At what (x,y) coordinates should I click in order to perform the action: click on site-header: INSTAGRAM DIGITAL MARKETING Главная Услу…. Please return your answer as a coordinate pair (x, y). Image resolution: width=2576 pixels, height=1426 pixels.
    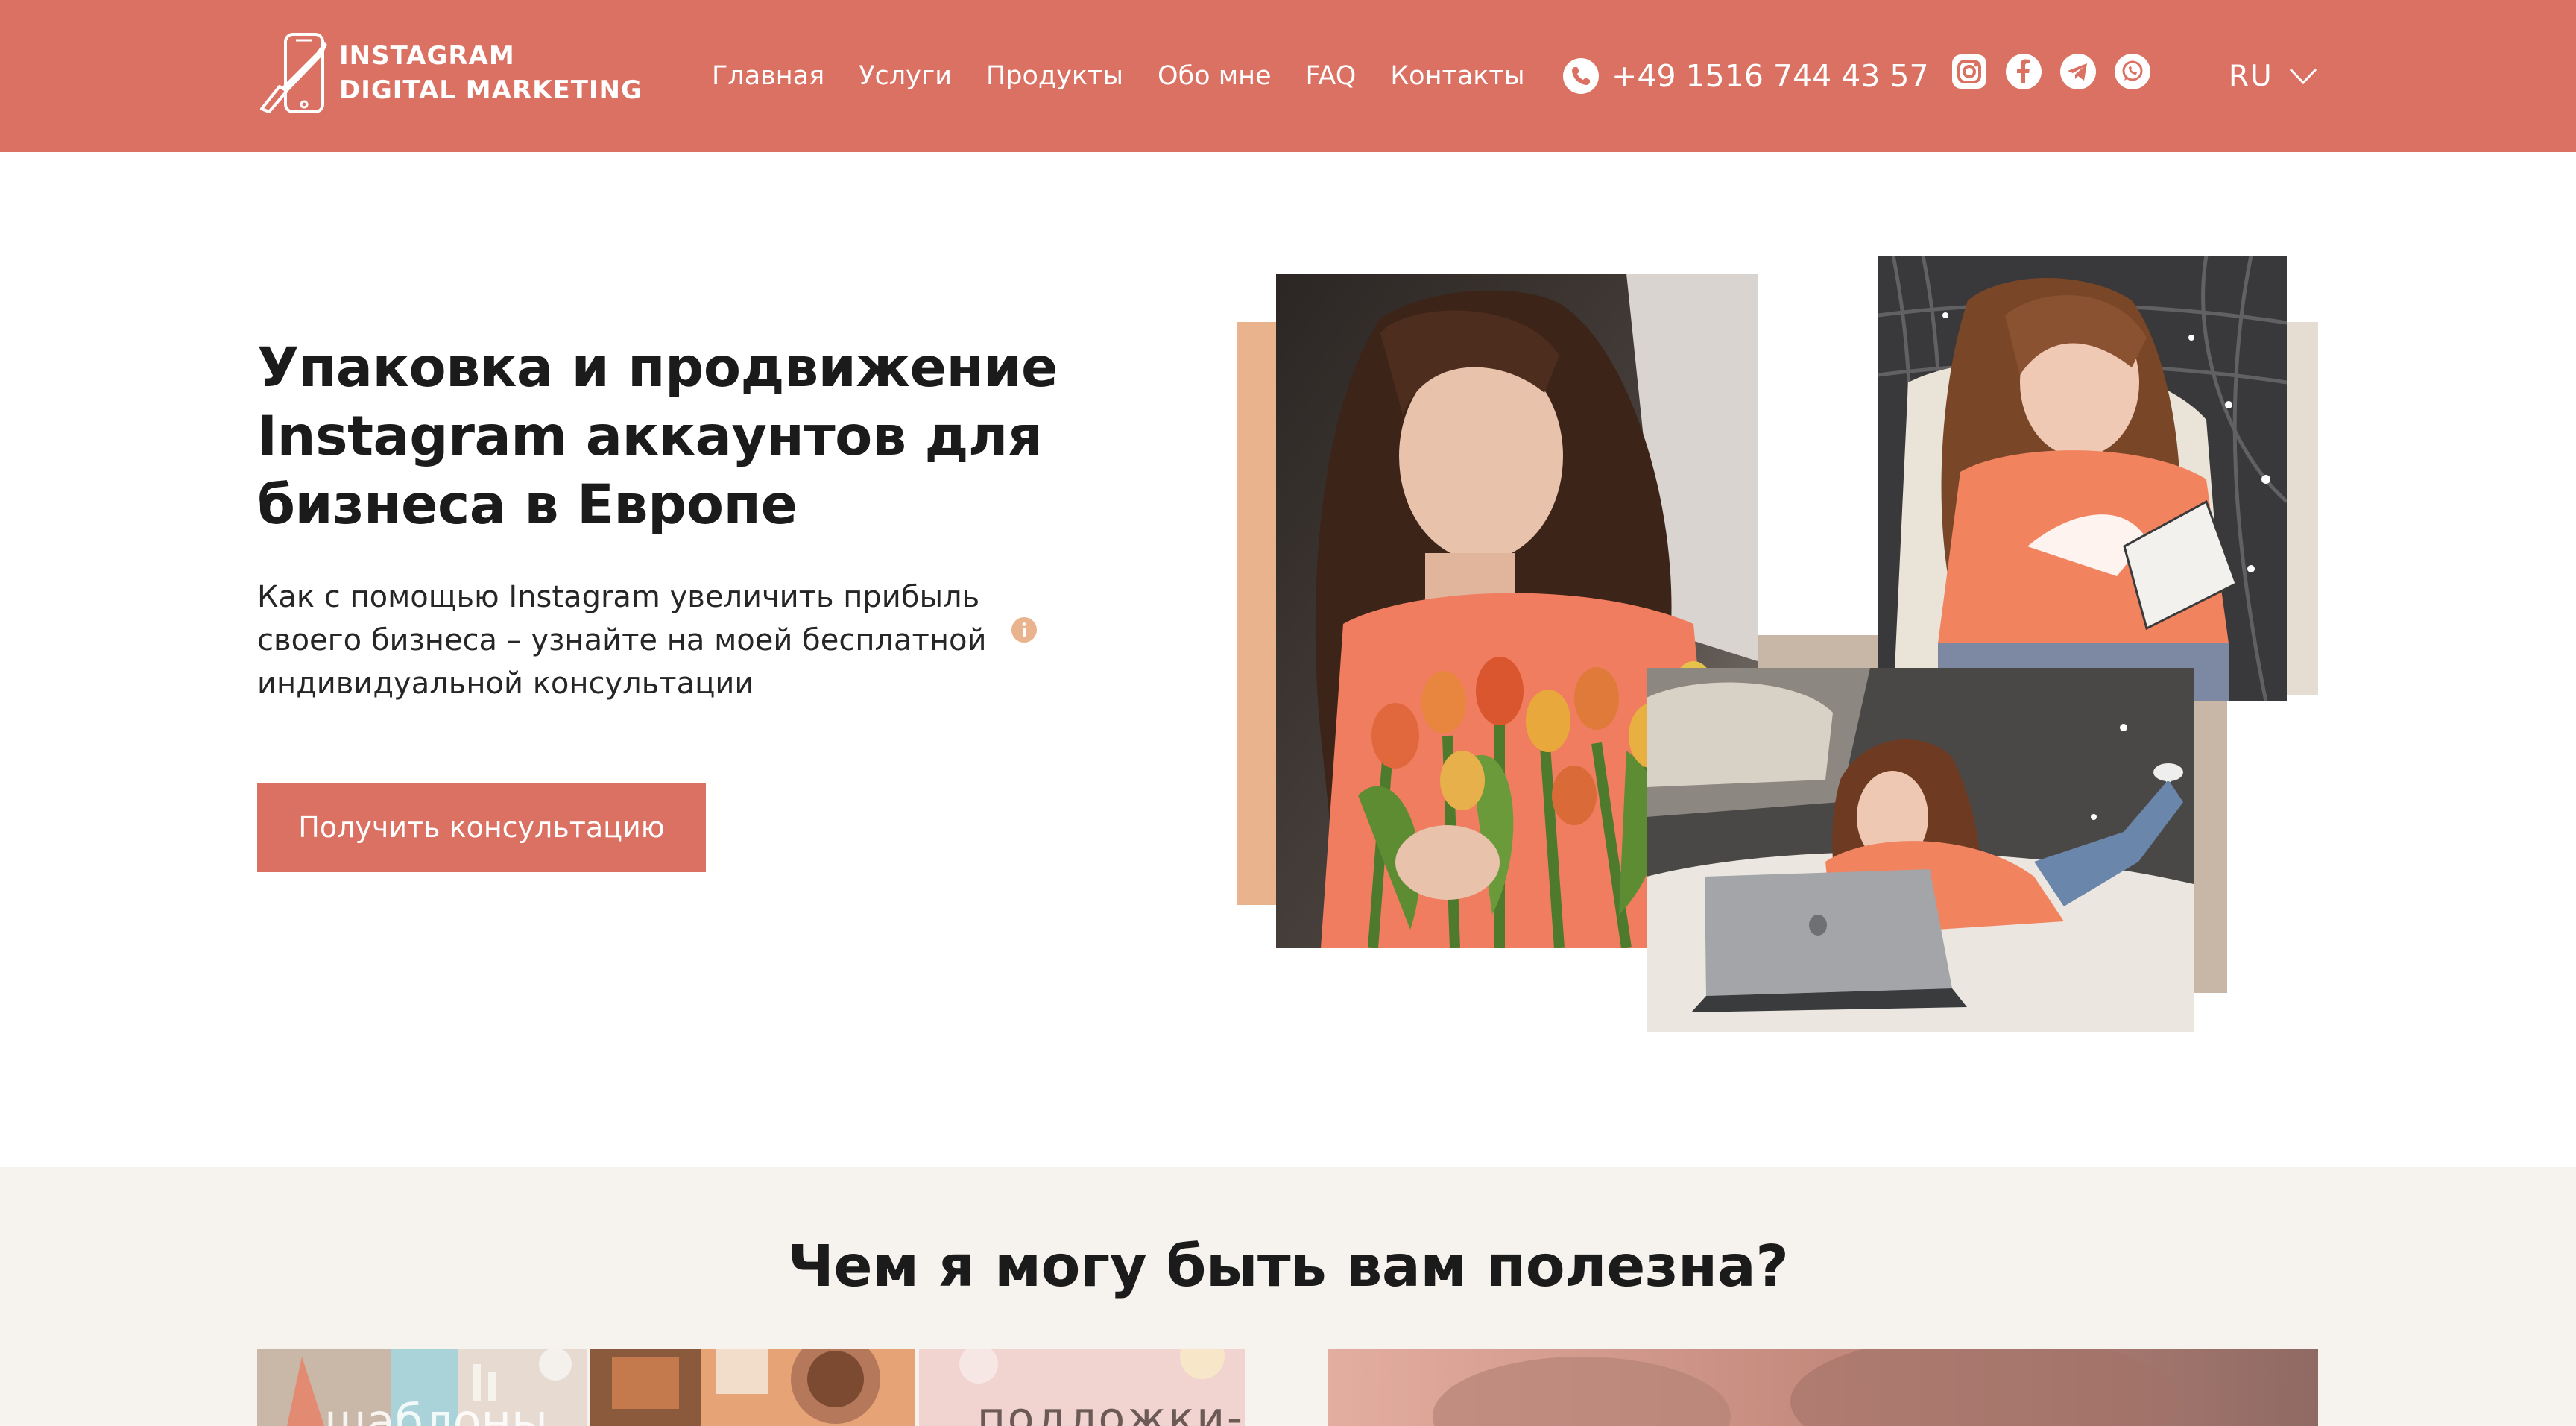
    Looking at the image, I should click on (1288, 76).